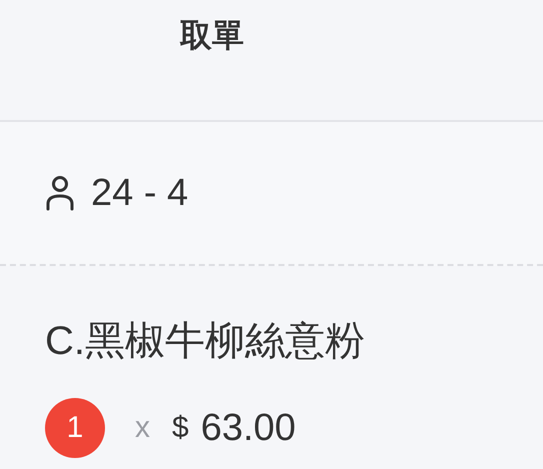 The height and width of the screenshot is (469, 543). I want to click on tab: 取單, so click(212, 36).